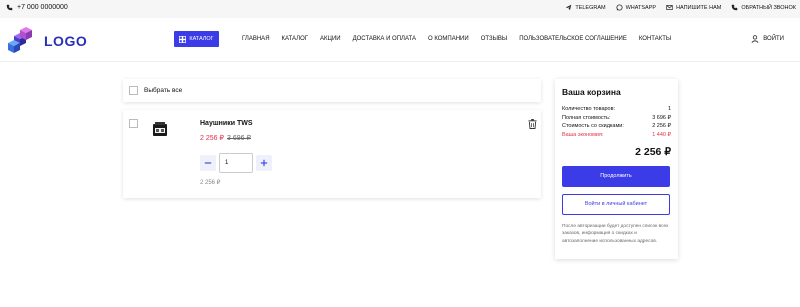  I want to click on plus-icon, so click(264, 163).